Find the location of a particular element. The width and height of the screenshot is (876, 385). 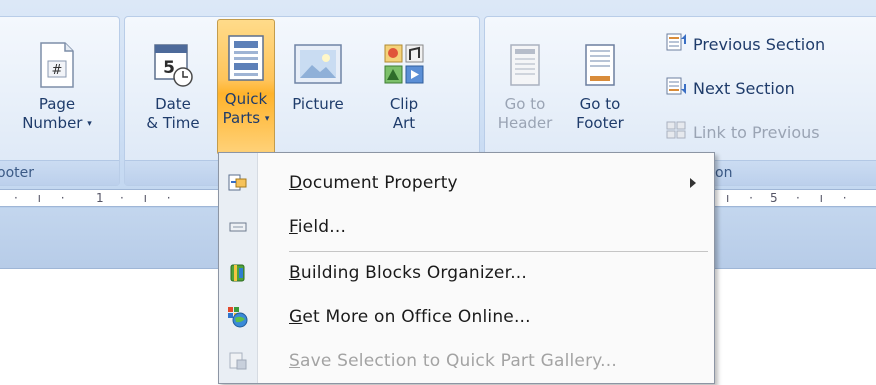

building-blocks-icon is located at coordinates (238, 273).